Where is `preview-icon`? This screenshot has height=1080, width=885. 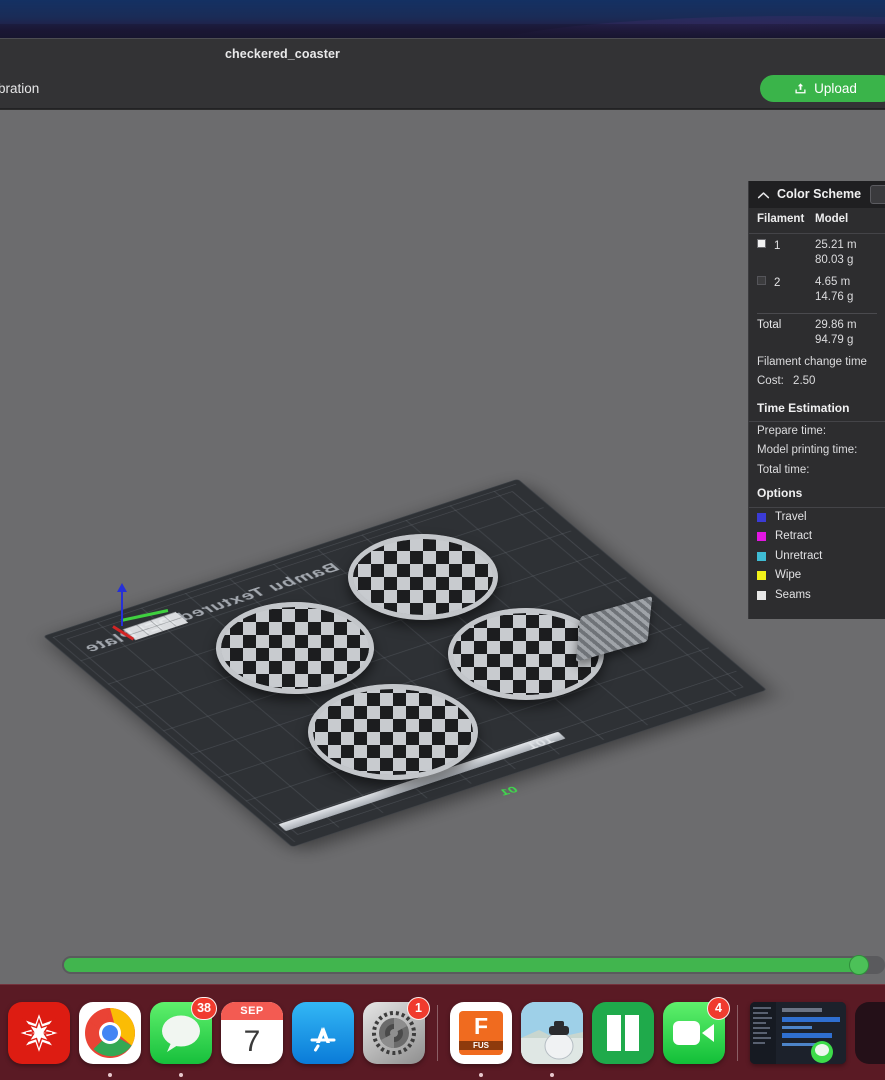
preview-icon is located at coordinates (552, 1032).